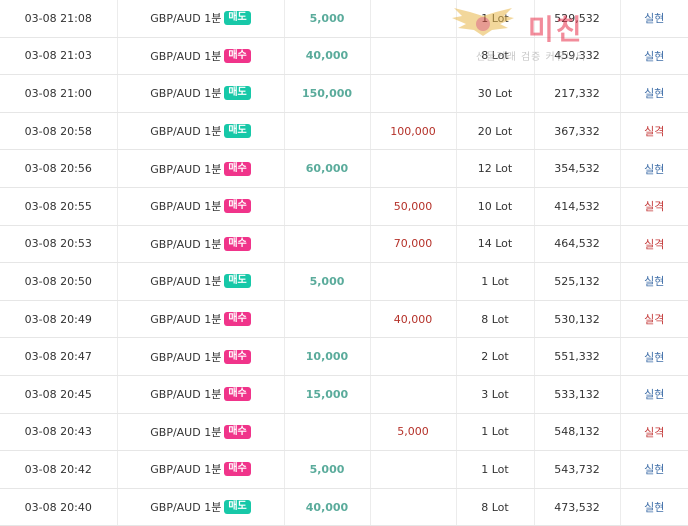 The height and width of the screenshot is (526, 688). I want to click on trade-time: 03-08 21:08, so click(59, 19).